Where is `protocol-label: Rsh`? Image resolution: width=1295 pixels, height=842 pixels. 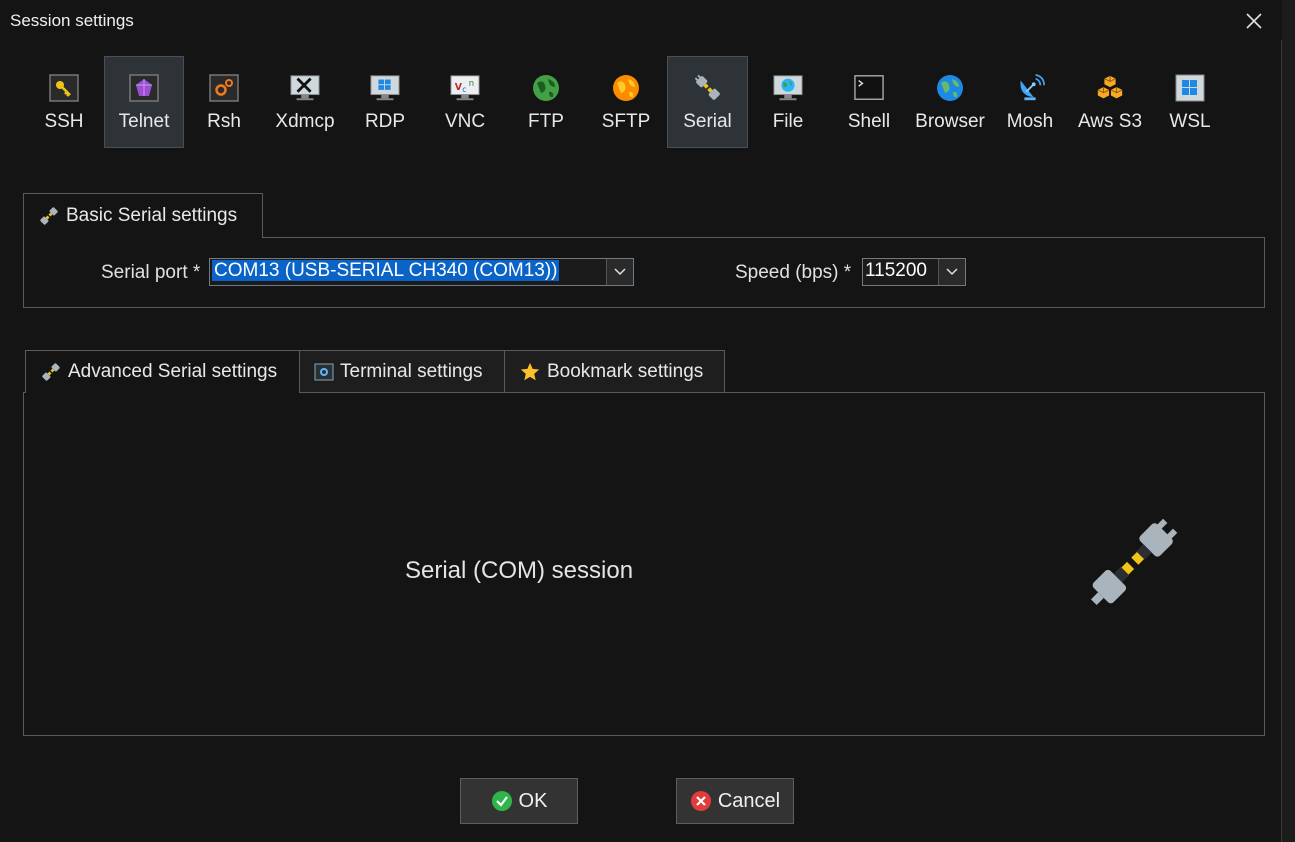 protocol-label: Rsh is located at coordinates (224, 121).